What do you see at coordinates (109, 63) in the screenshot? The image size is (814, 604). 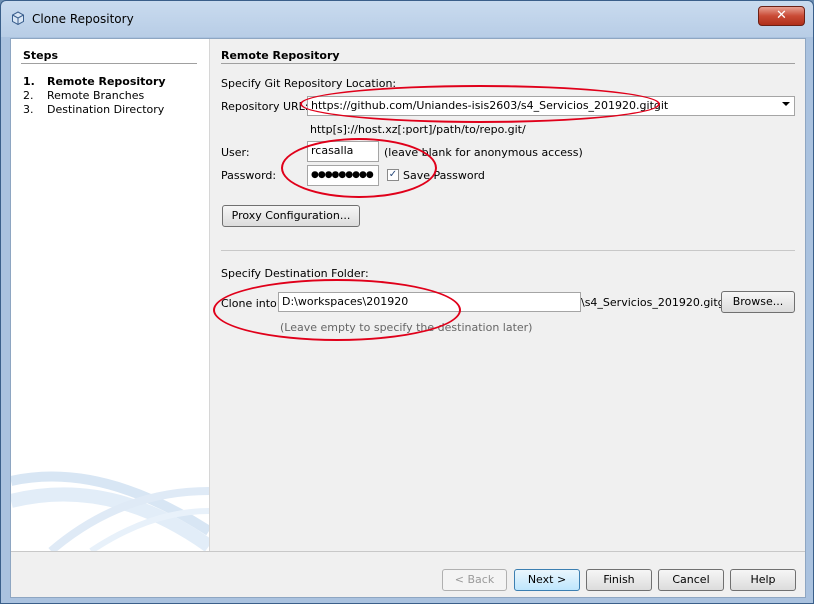 I see `steps-divider` at bounding box center [109, 63].